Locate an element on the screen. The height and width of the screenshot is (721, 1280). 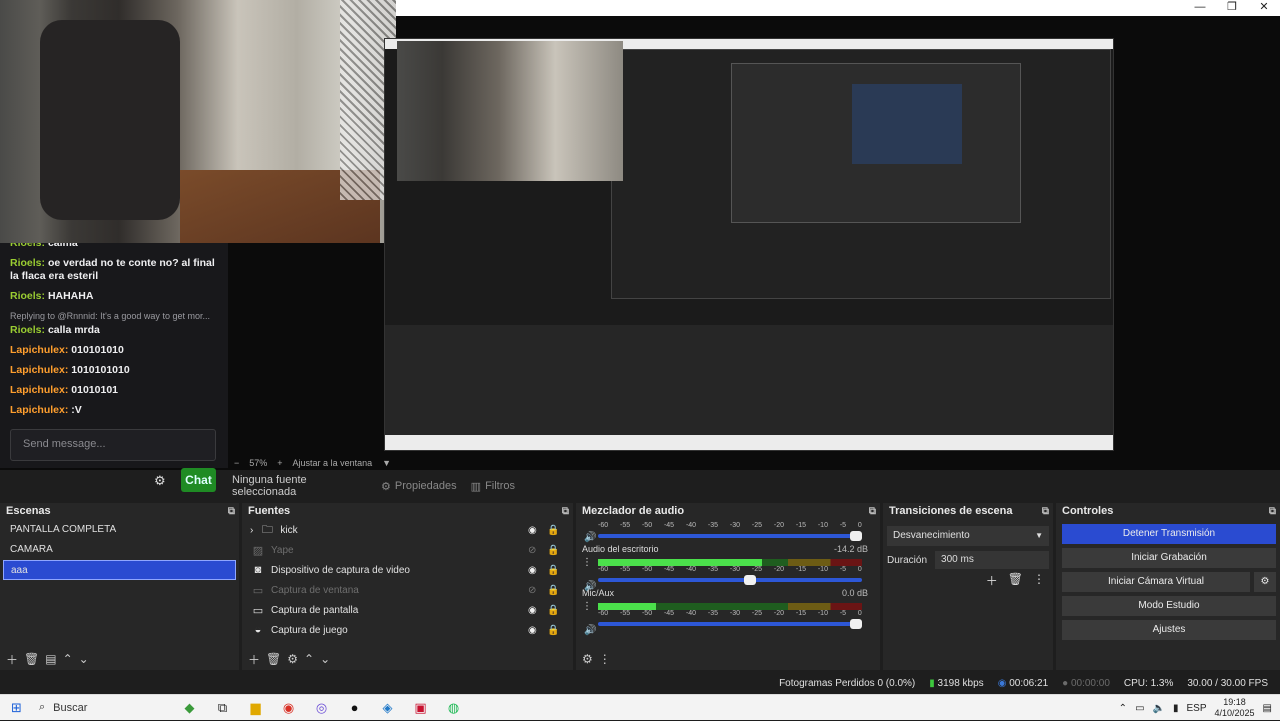
scene-filter-icon: ▤ is located at coordinates (50, 659).